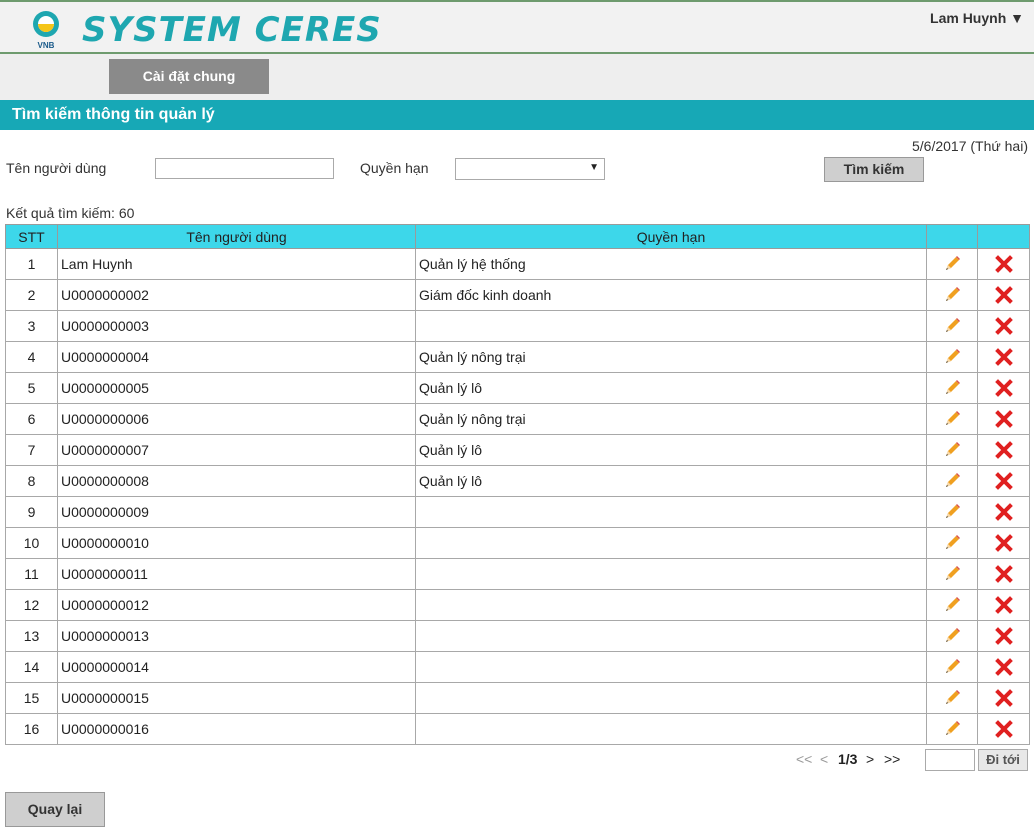 The image size is (1034, 832). Describe the element at coordinates (1003, 760) in the screenshot. I see `goto-page-button: Đi tới` at that location.